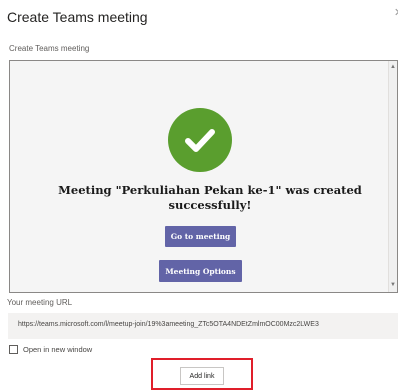  What do you see at coordinates (200, 236) in the screenshot?
I see `go-to-meeting-button: Go to meeting` at bounding box center [200, 236].